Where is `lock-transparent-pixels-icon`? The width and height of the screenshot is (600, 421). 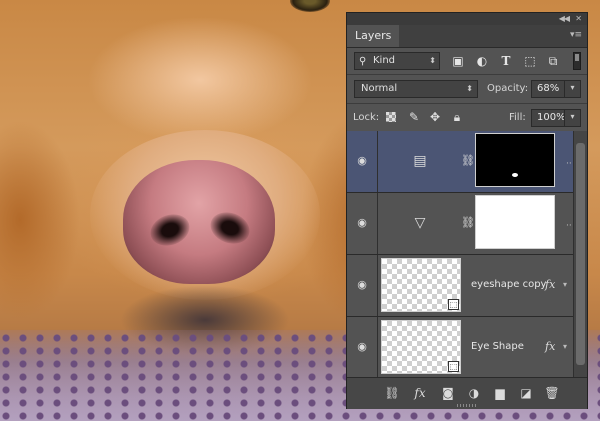 lock-transparent-pixels-icon is located at coordinates (391, 117).